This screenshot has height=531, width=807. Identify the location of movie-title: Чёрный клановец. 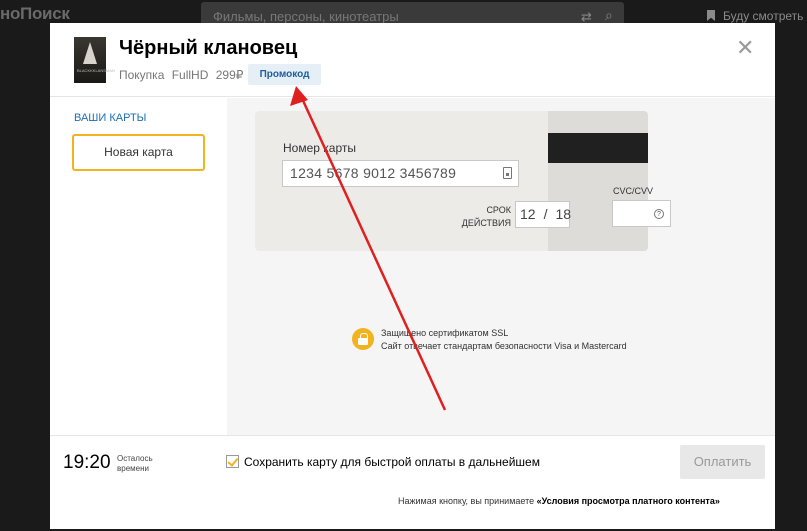
(208, 48).